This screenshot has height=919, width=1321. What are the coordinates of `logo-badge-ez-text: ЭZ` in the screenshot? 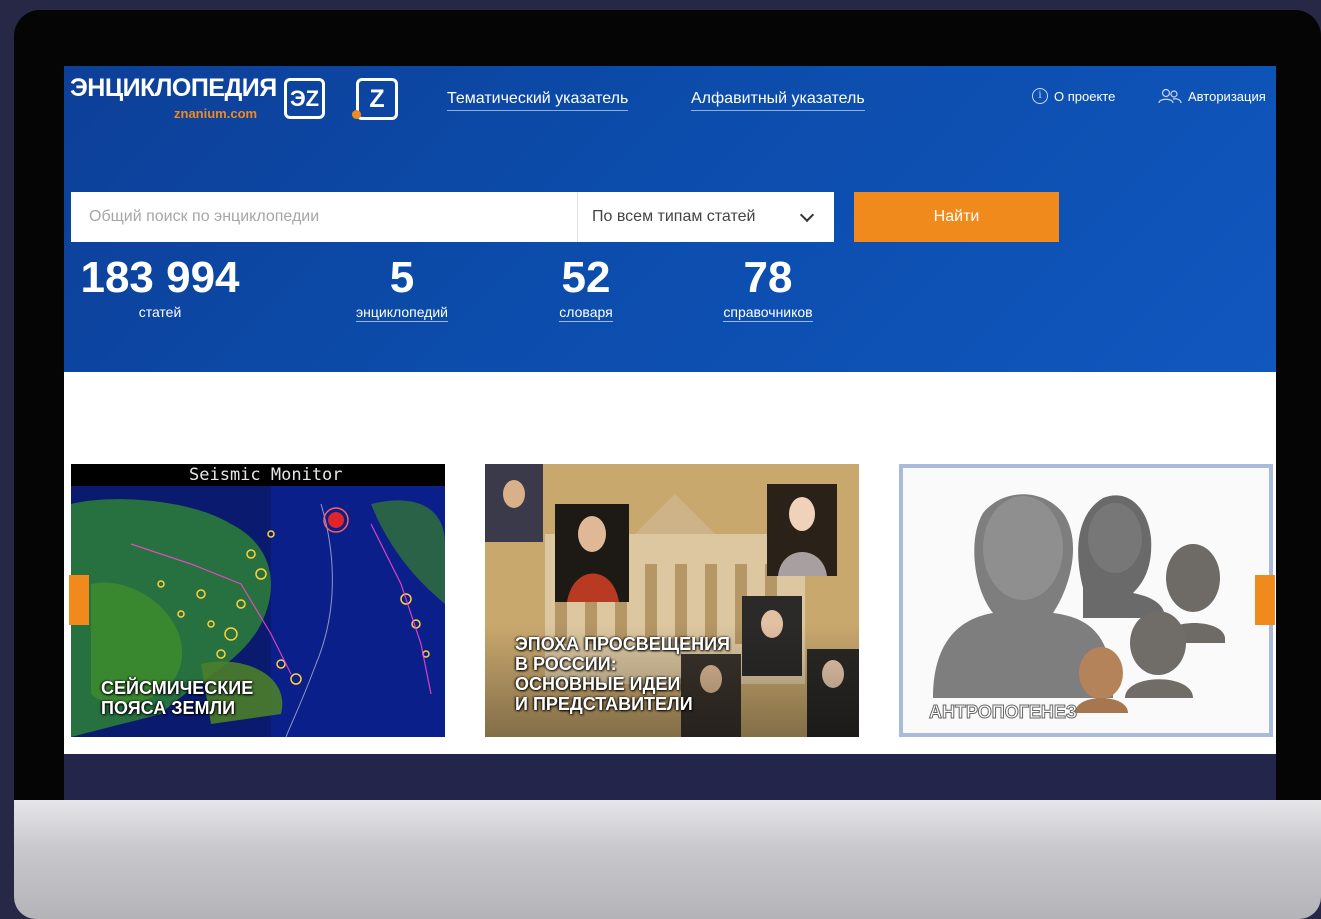 It's located at (304, 98).